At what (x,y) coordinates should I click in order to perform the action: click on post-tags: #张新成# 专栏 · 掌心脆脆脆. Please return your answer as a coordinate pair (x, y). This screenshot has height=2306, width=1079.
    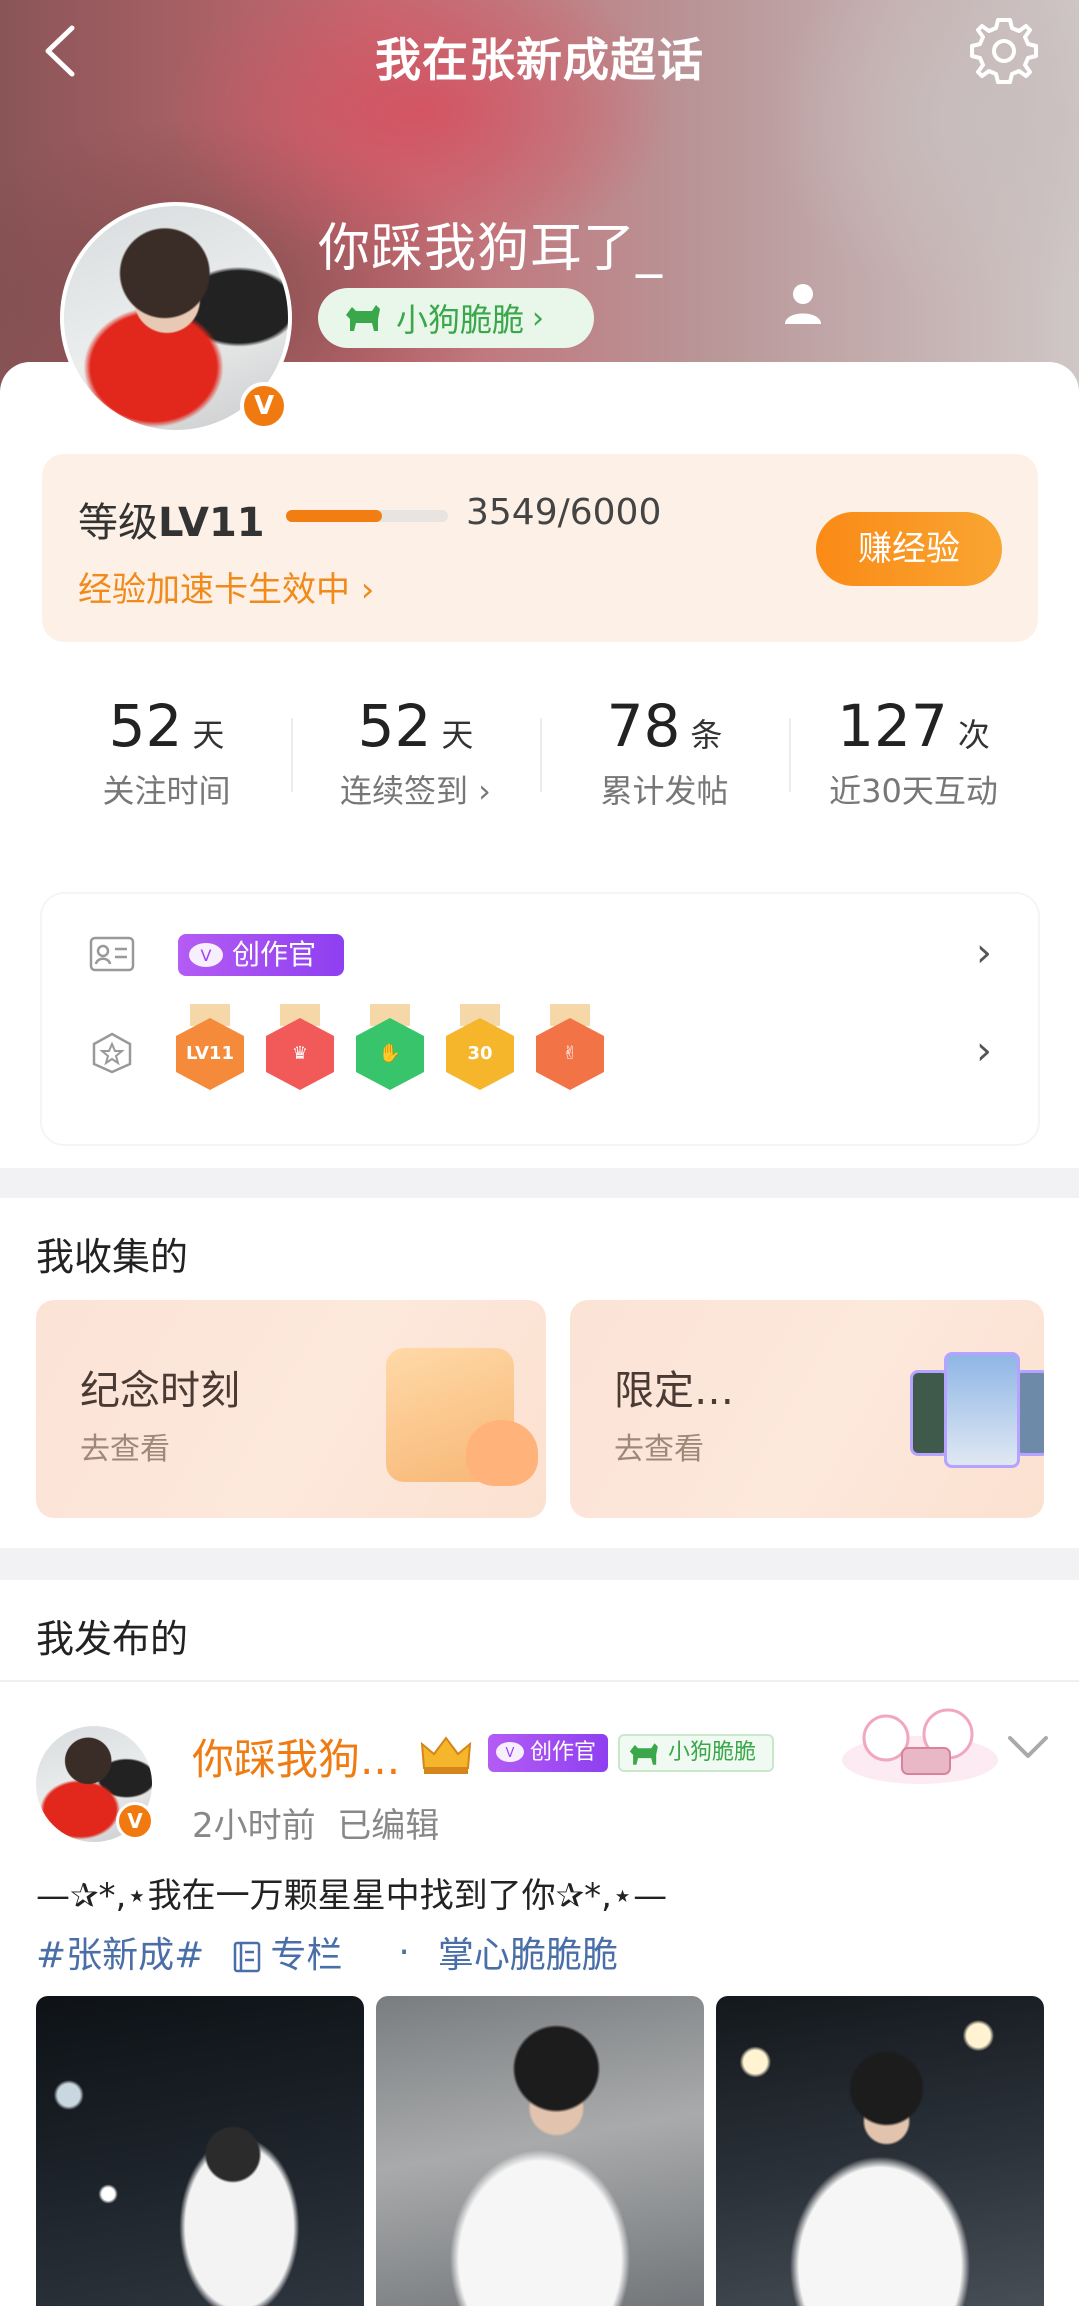
    Looking at the image, I should click on (341, 1952).